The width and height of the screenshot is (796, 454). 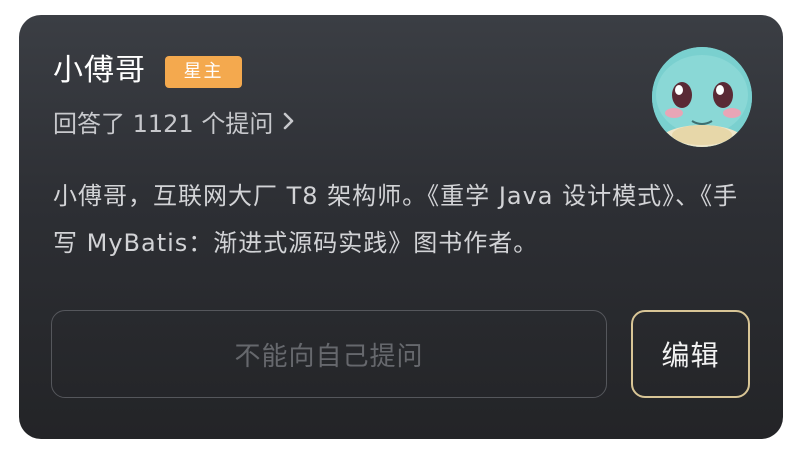 I want to click on answers-count-text: 回答了 1121 个提问, so click(x=163, y=123).